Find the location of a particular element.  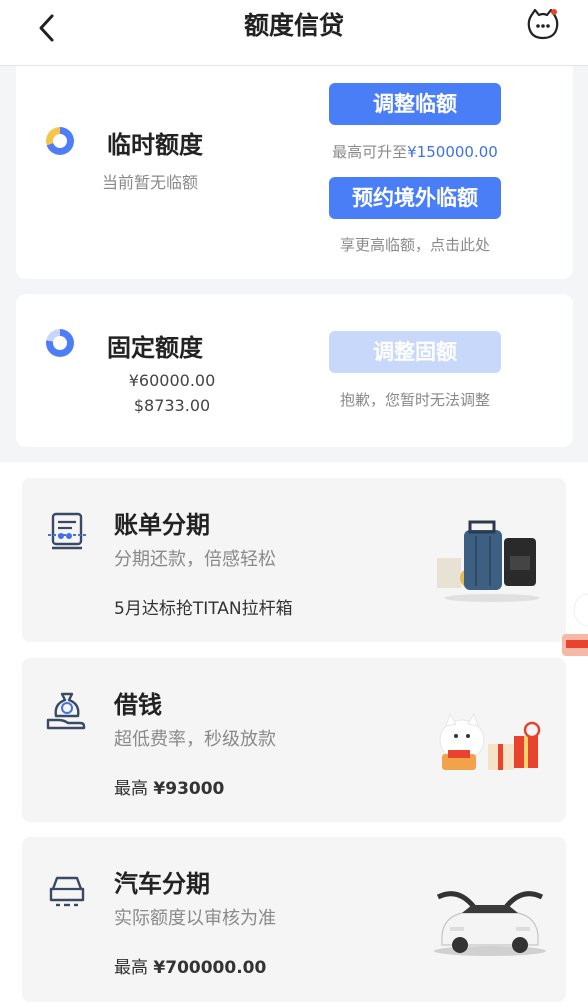

adjust-fixed-limit-button: 调整固额 is located at coordinates (415, 352).